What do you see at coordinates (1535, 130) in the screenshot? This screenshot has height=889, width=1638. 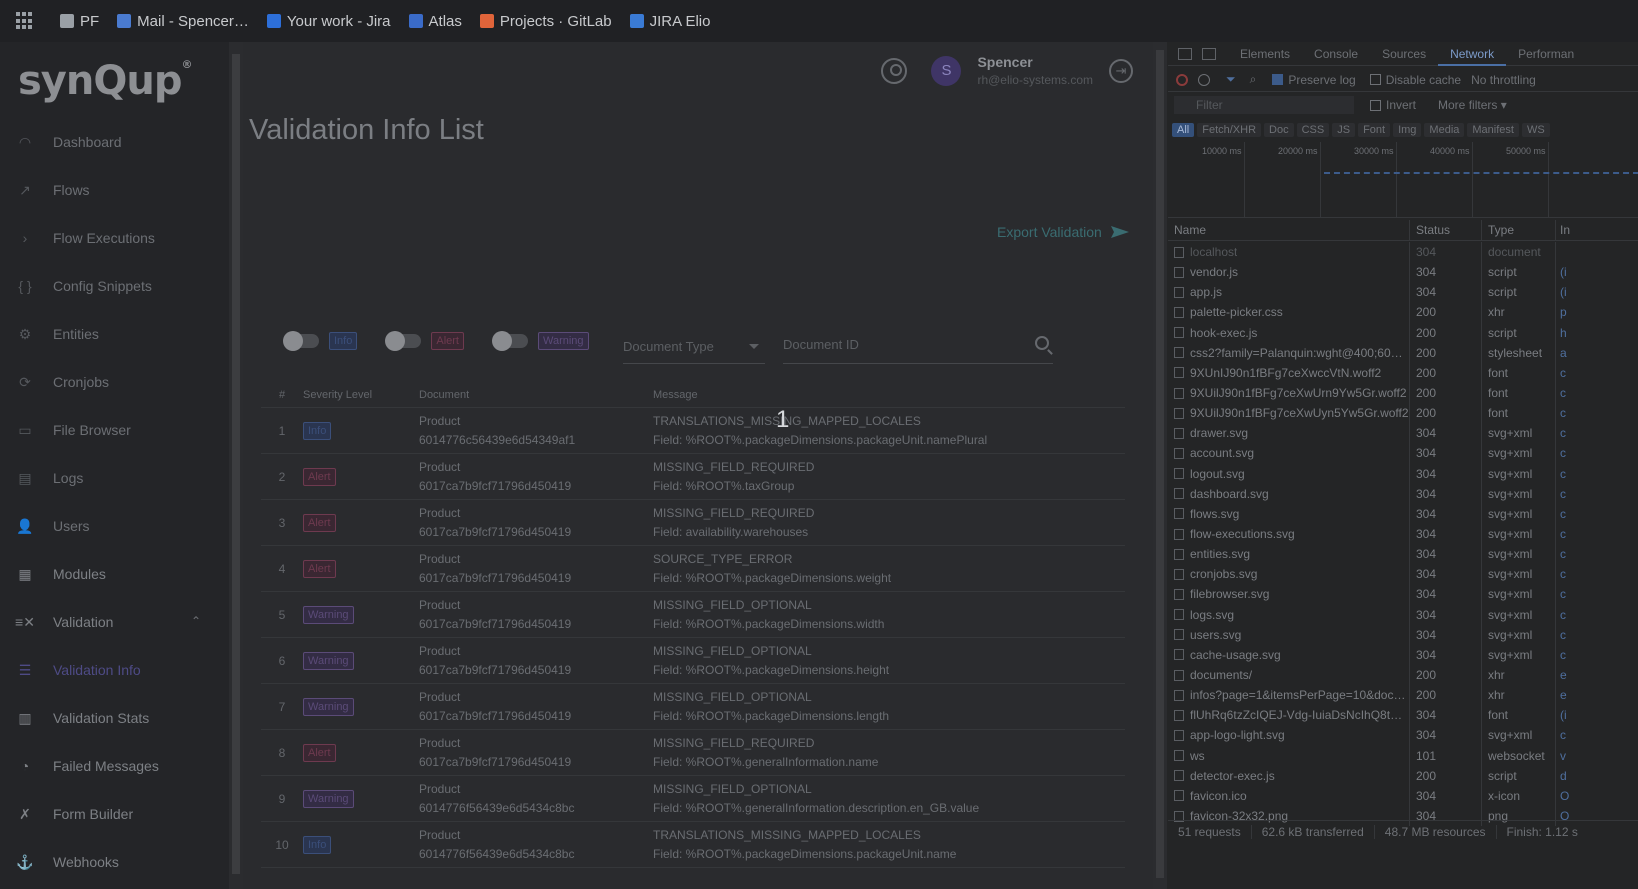 I see `filter-chip-ws: WS` at bounding box center [1535, 130].